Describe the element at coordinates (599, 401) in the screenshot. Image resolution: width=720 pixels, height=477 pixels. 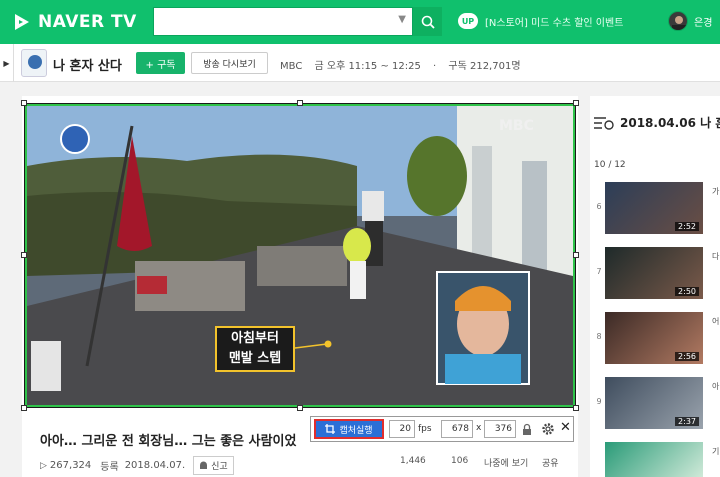
I see `item-number: 9` at that location.